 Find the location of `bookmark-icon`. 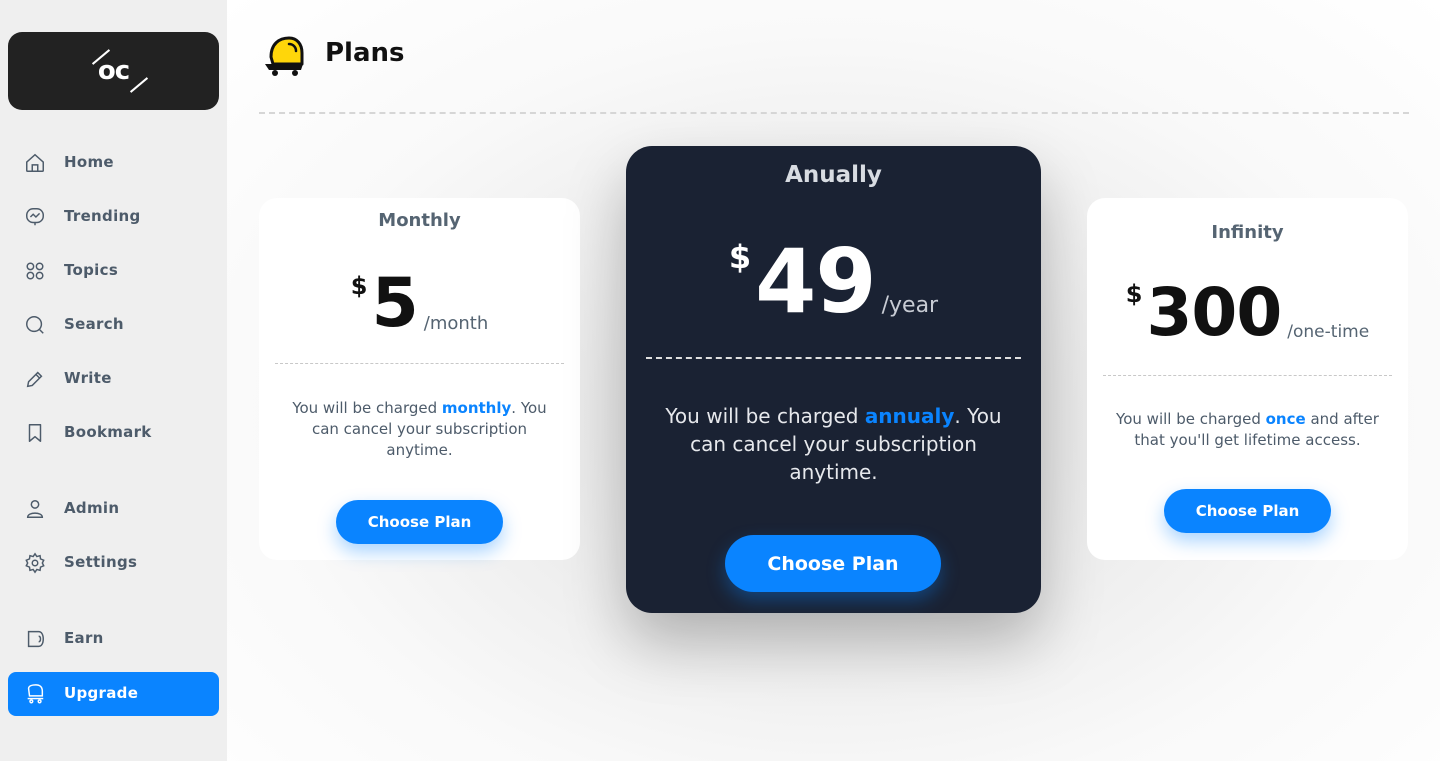

bookmark-icon is located at coordinates (35, 433).